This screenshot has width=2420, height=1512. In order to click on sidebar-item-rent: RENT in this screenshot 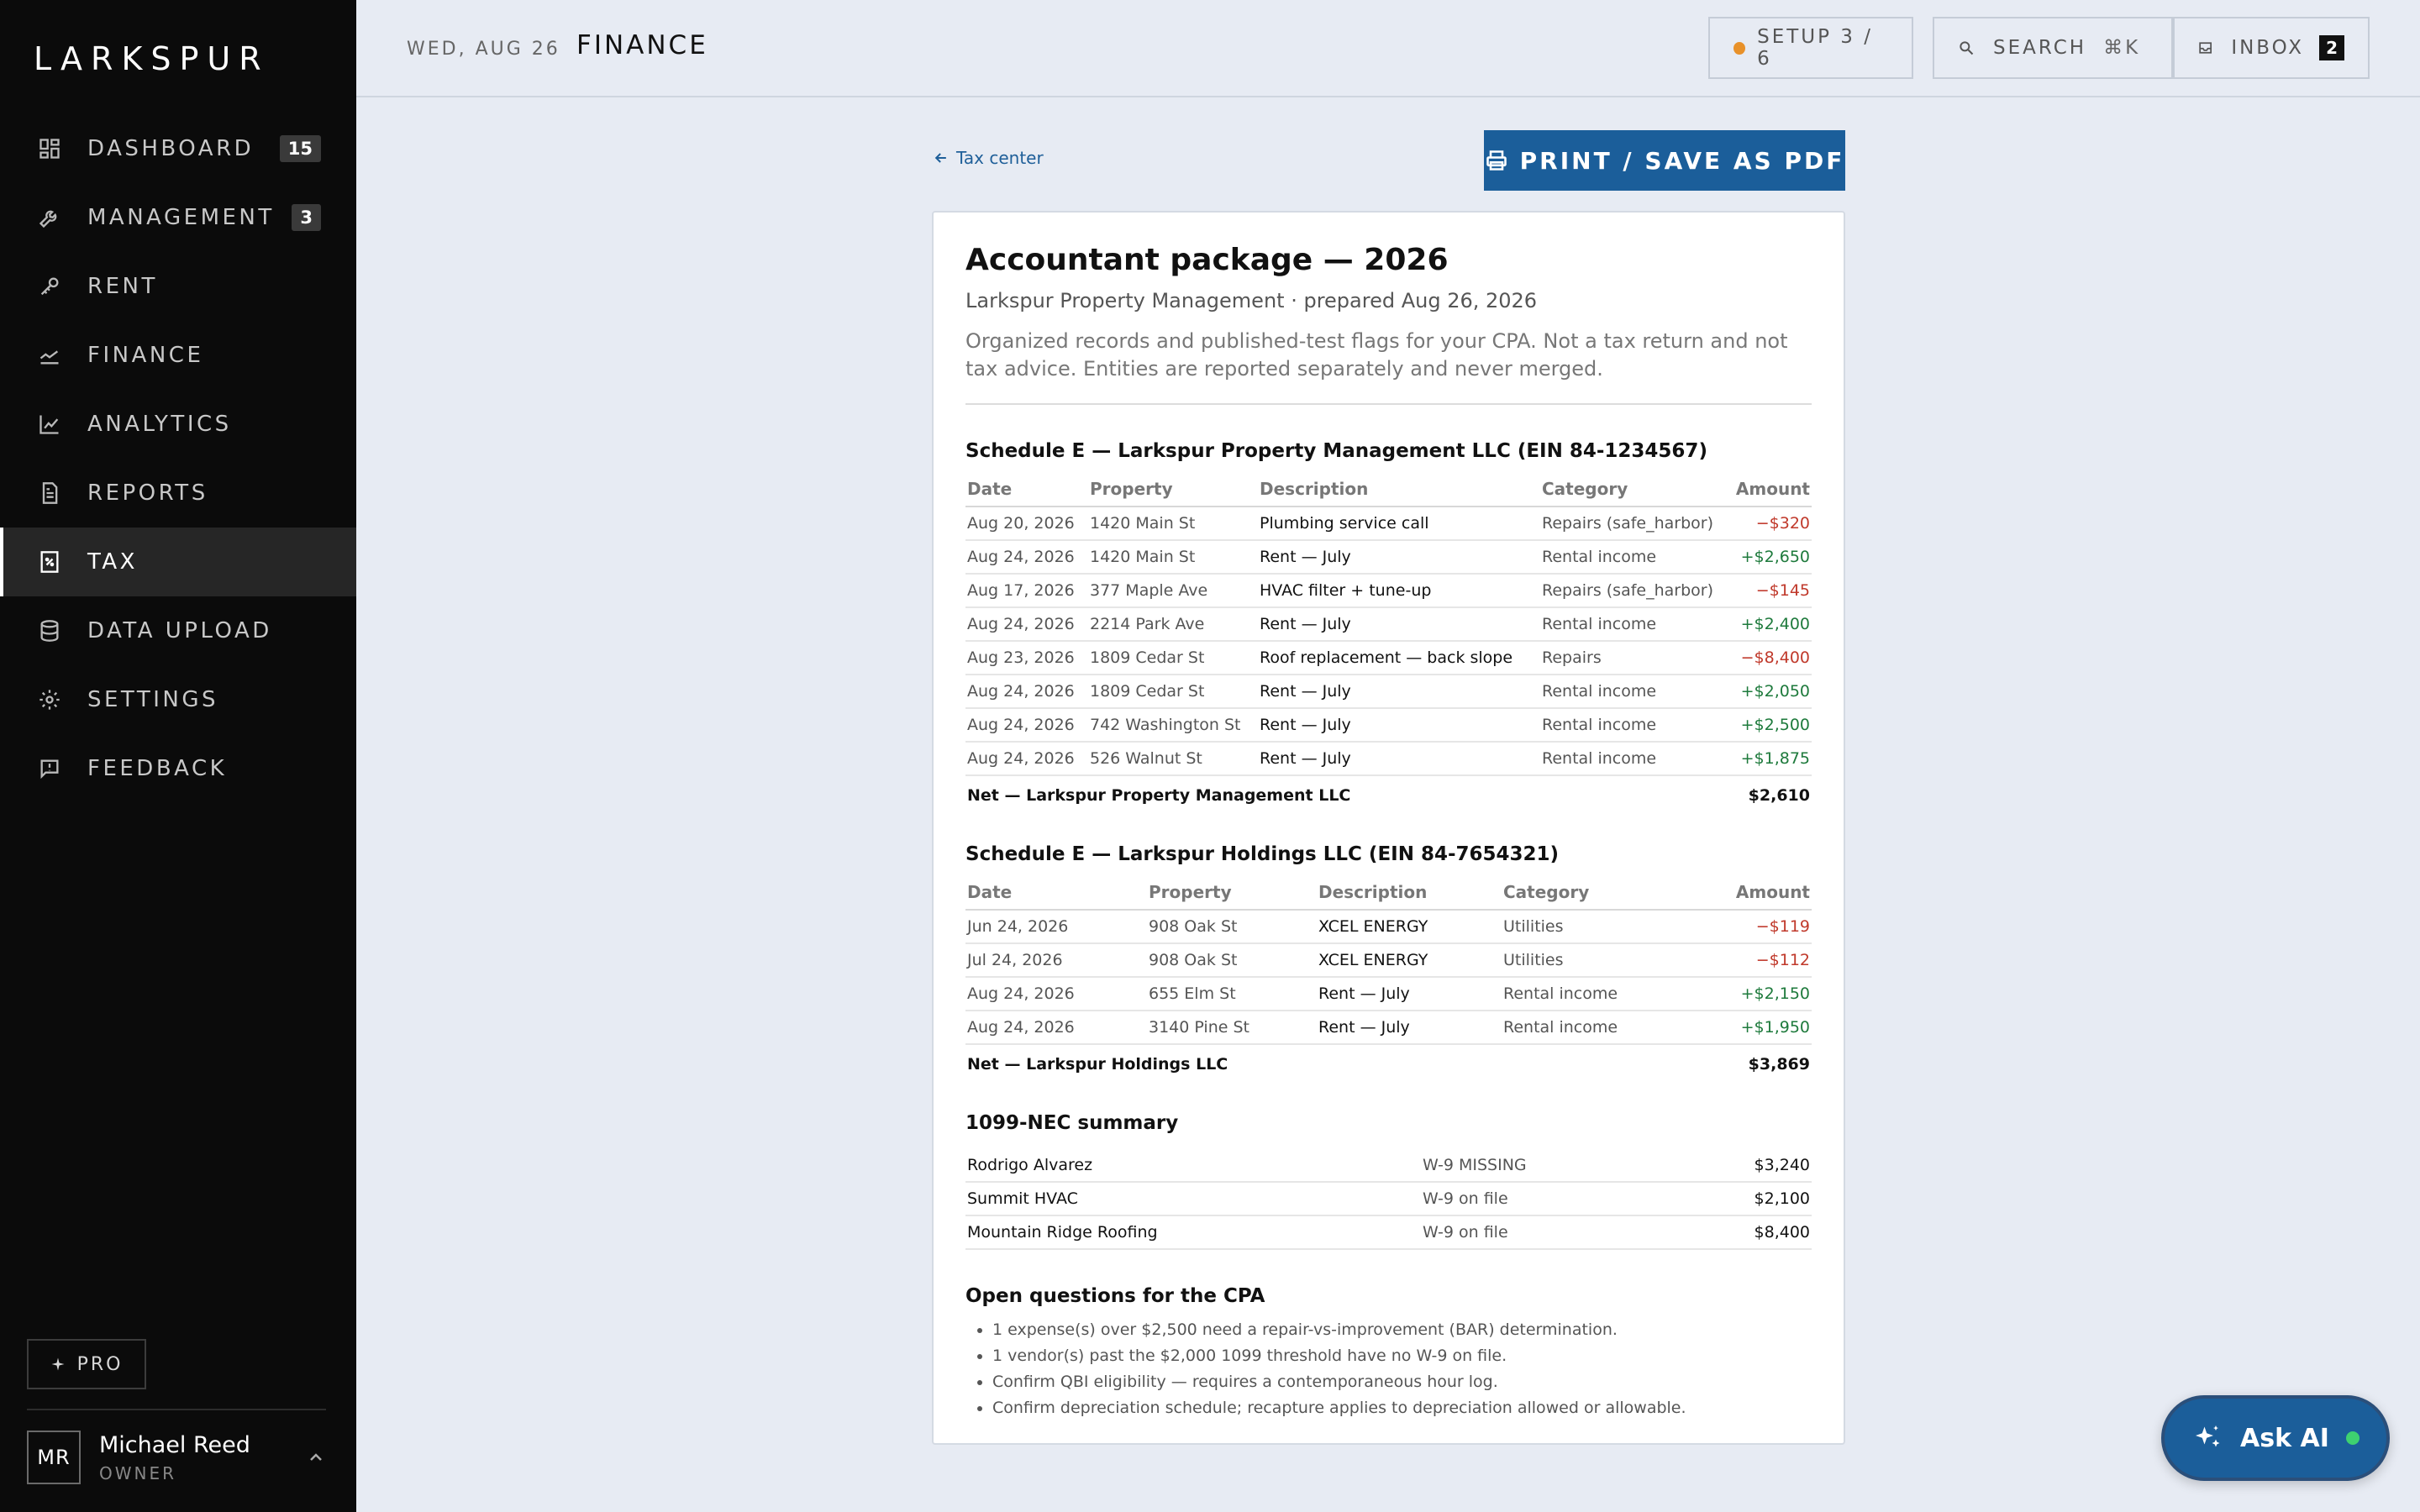, I will do `click(178, 286)`.